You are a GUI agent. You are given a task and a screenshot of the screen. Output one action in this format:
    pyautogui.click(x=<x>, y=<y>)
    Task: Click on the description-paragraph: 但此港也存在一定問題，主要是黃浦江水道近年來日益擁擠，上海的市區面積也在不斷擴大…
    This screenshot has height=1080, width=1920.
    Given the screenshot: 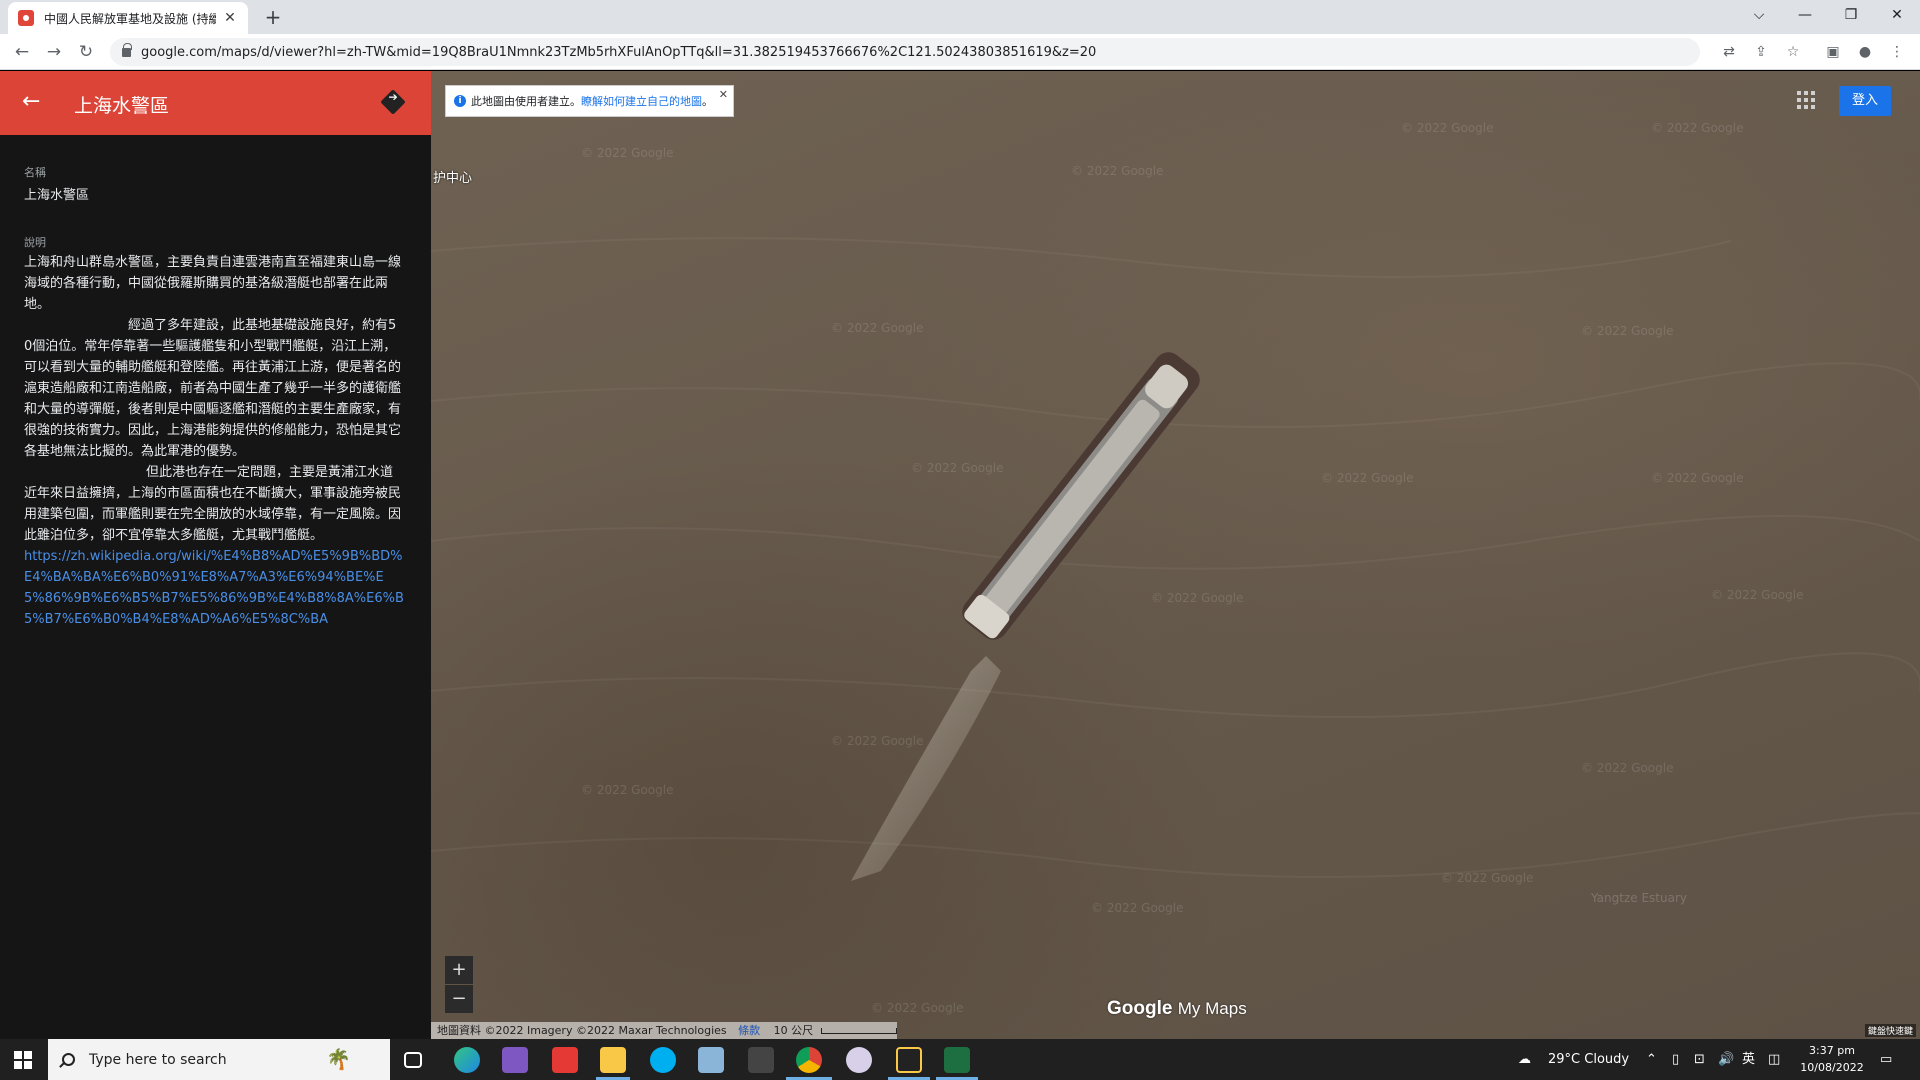 What is the action you would take?
    pyautogui.click(x=213, y=504)
    